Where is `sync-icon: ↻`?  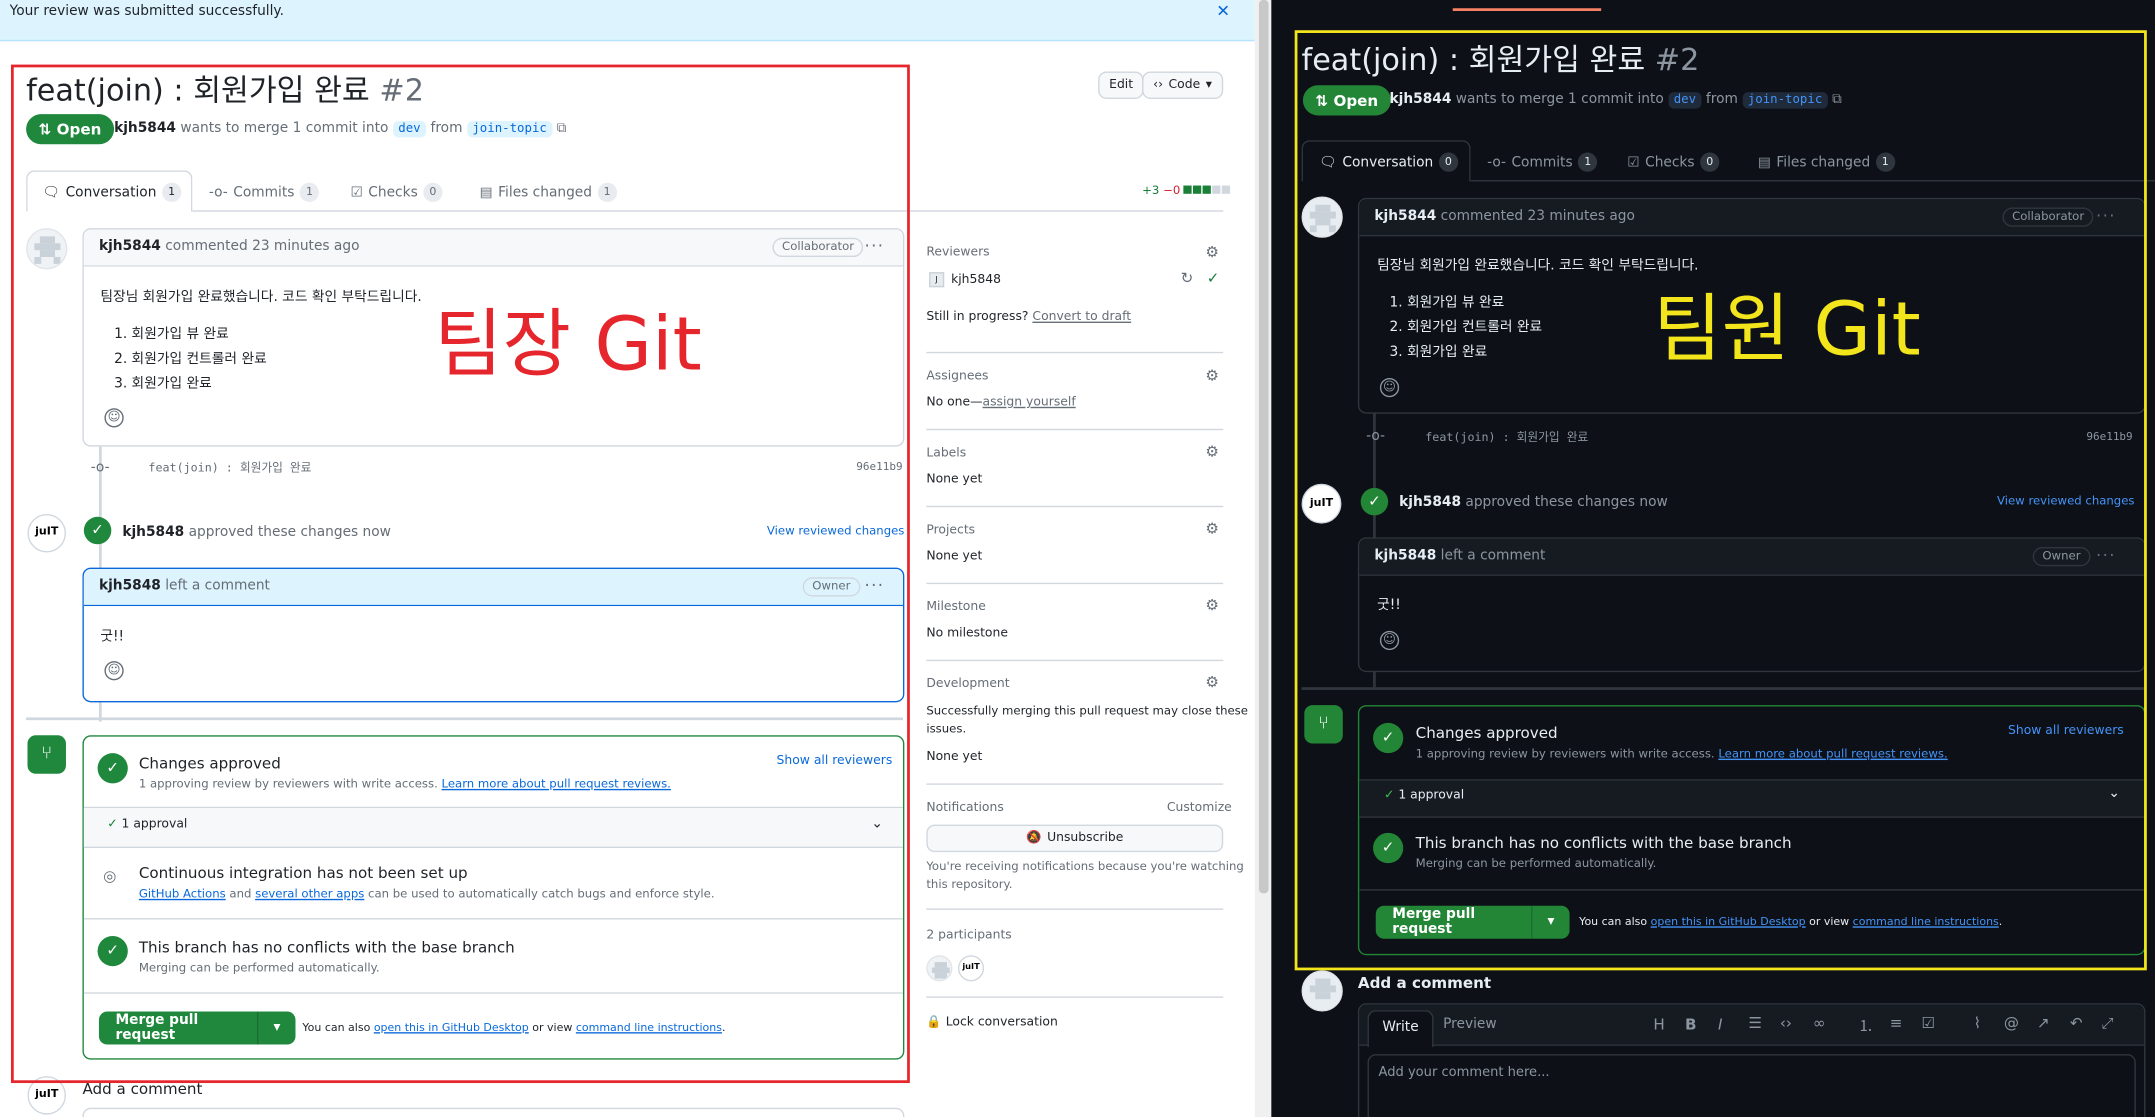
sync-icon: ↻ is located at coordinates (1187, 278).